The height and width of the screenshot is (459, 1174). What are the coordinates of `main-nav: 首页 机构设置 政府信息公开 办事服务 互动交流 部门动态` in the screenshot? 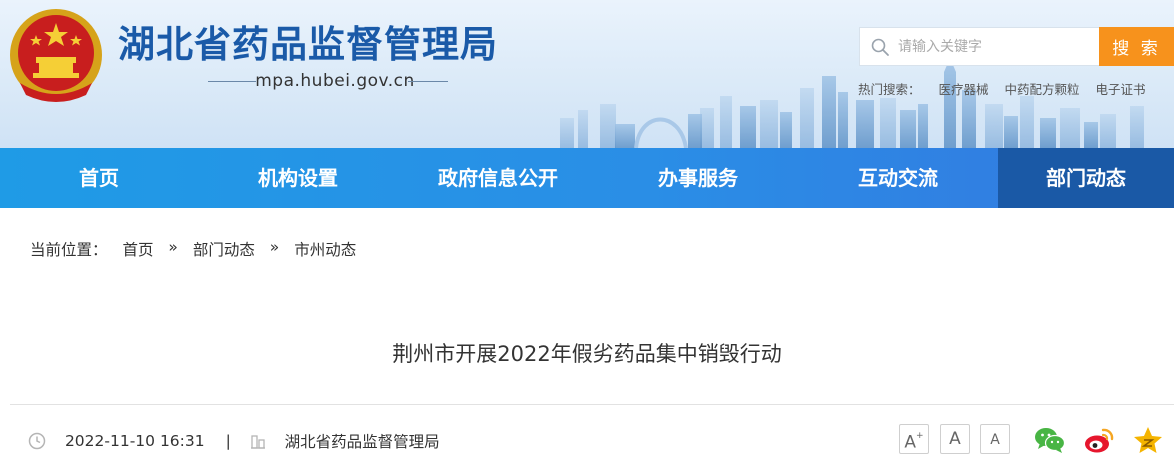 It's located at (587, 178).